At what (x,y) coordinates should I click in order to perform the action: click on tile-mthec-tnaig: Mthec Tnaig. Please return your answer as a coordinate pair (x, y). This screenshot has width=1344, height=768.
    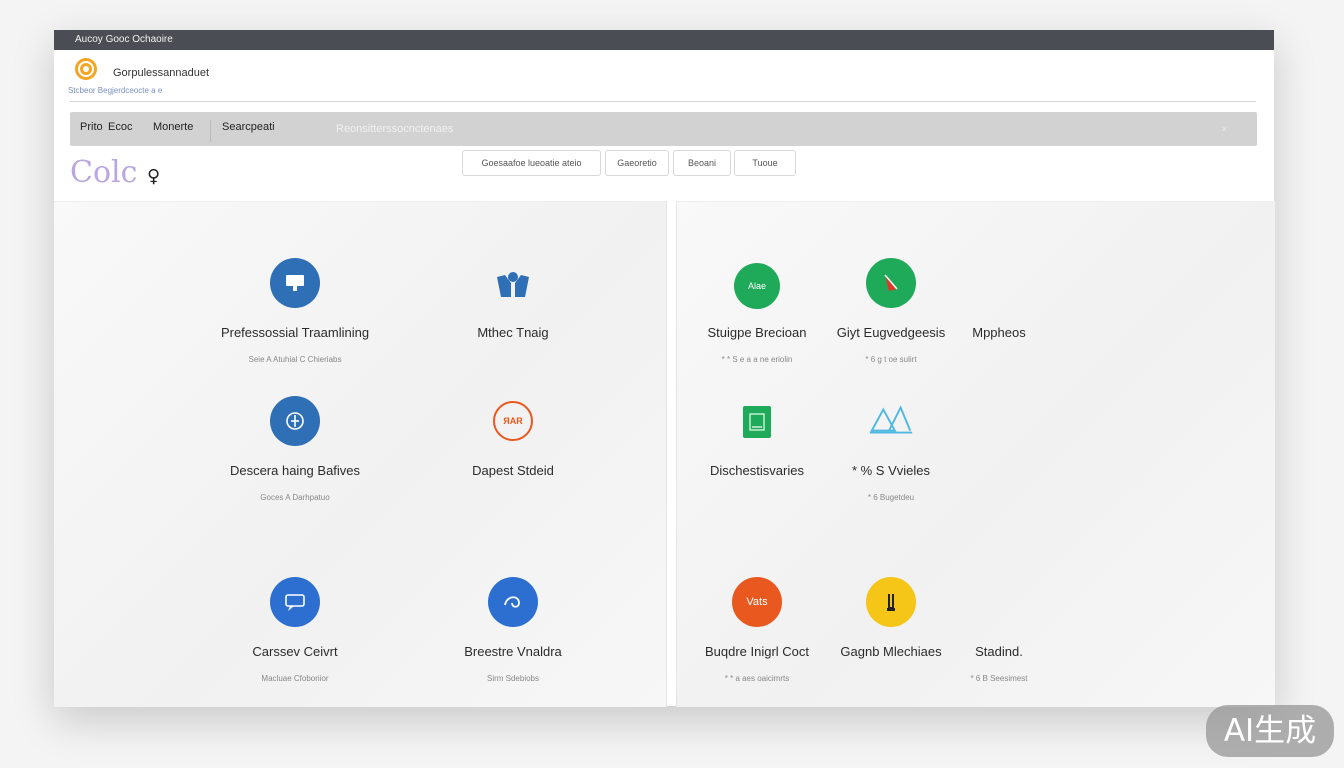
    Looking at the image, I should click on (513, 308).